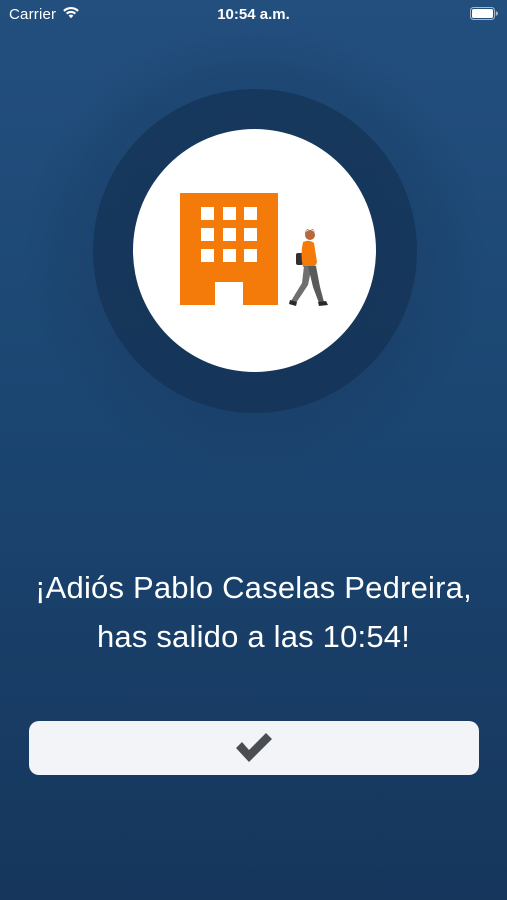 The width and height of the screenshot is (507, 900). Describe the element at coordinates (308, 267) in the screenshot. I see `walking-person-icon` at that location.